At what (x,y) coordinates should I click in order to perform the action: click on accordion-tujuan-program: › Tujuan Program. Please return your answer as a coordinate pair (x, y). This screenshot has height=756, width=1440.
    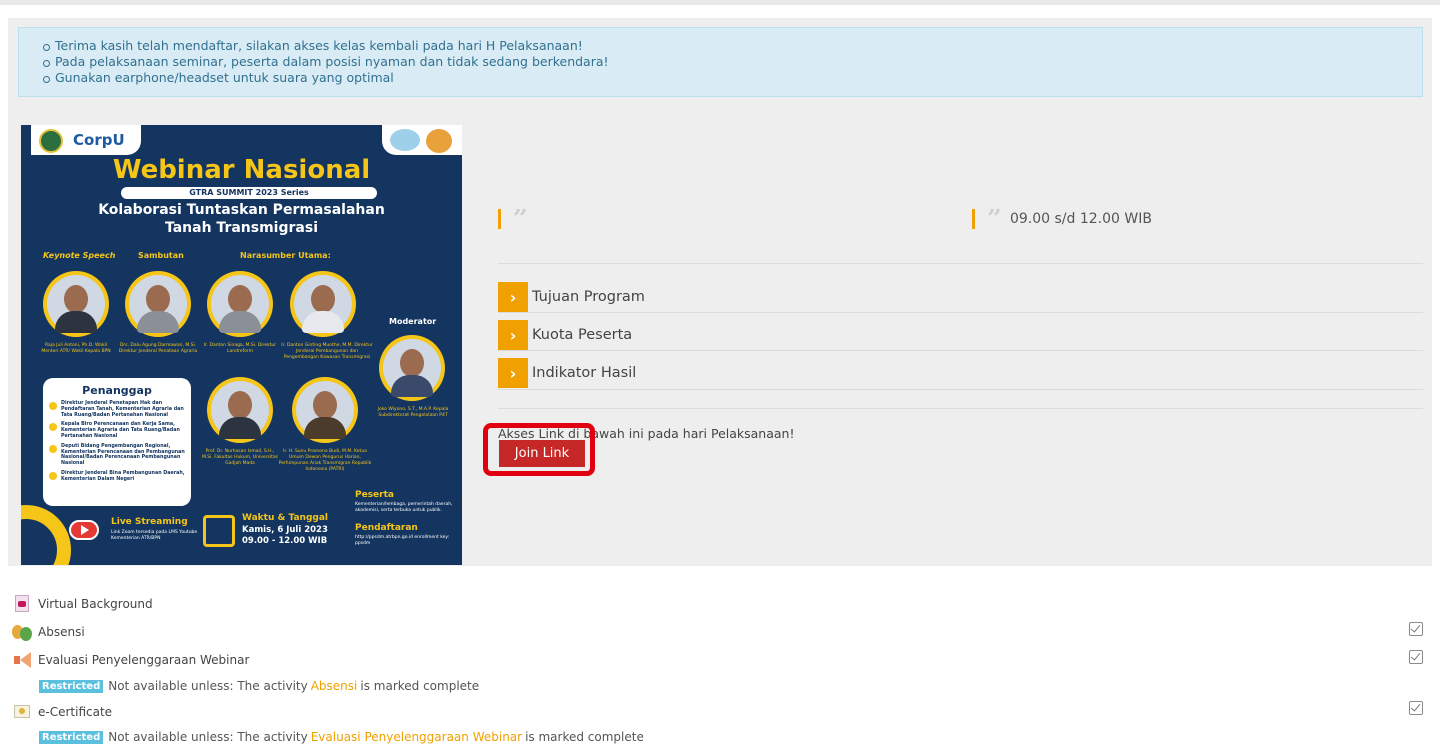
    Looking at the image, I should click on (960, 297).